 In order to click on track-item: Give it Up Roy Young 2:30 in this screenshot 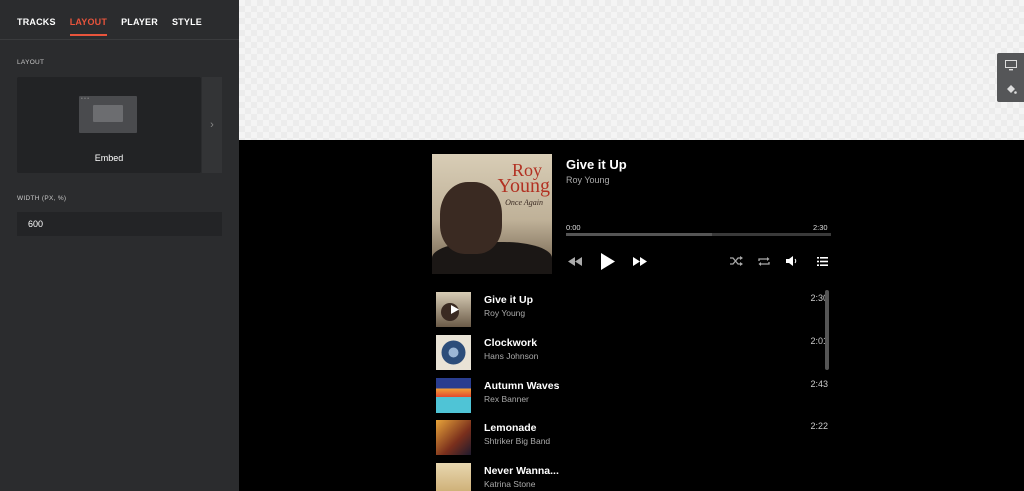, I will do `click(632, 310)`.